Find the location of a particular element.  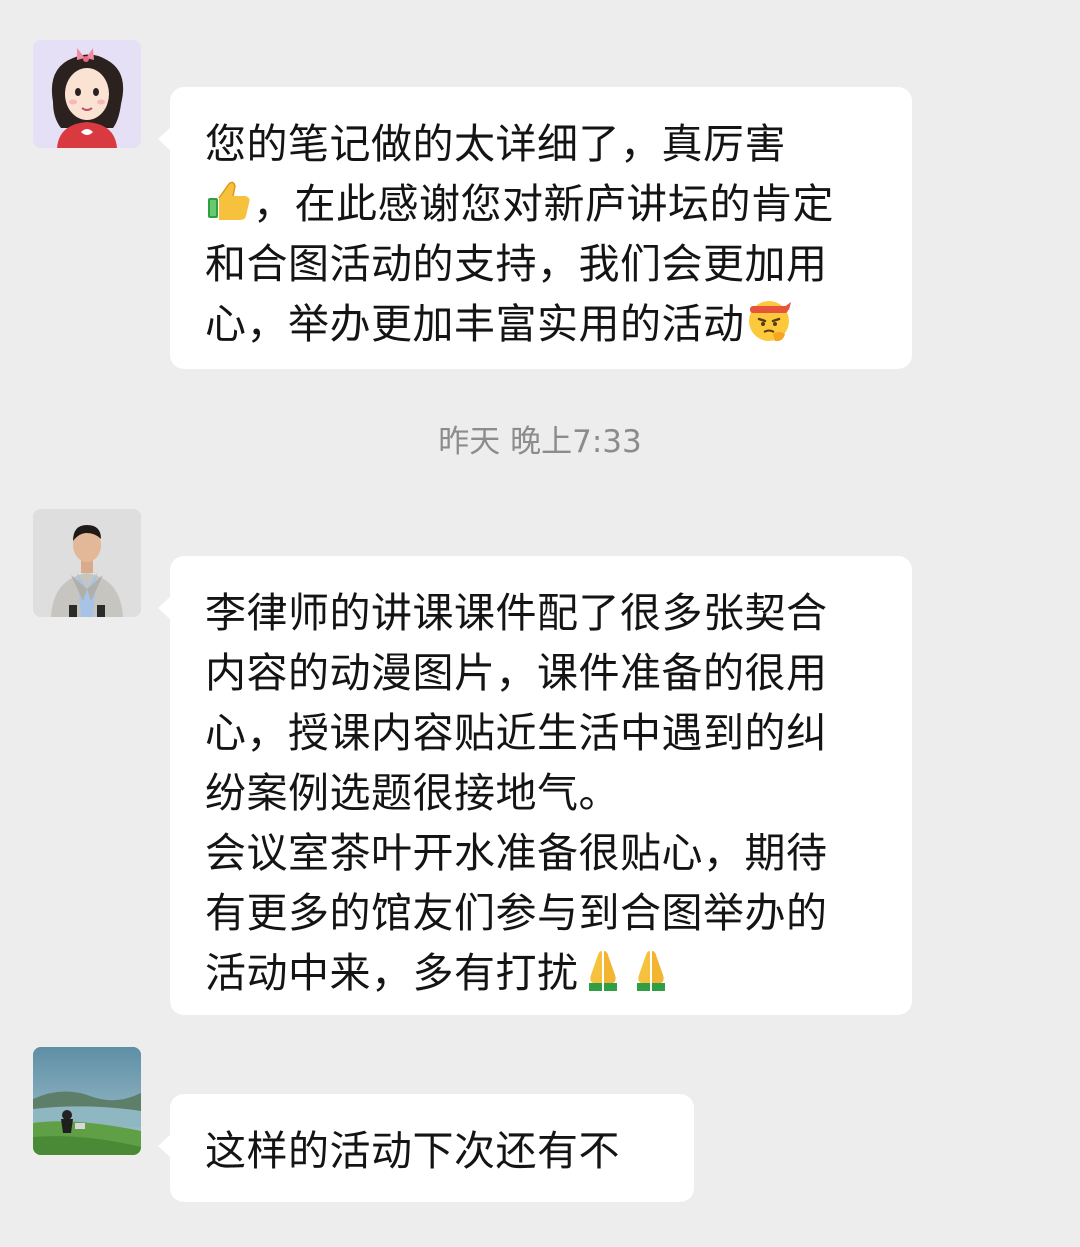

message-2-line-1: 李律师的讲课课件配了很多张契合 is located at coordinates (516, 613).